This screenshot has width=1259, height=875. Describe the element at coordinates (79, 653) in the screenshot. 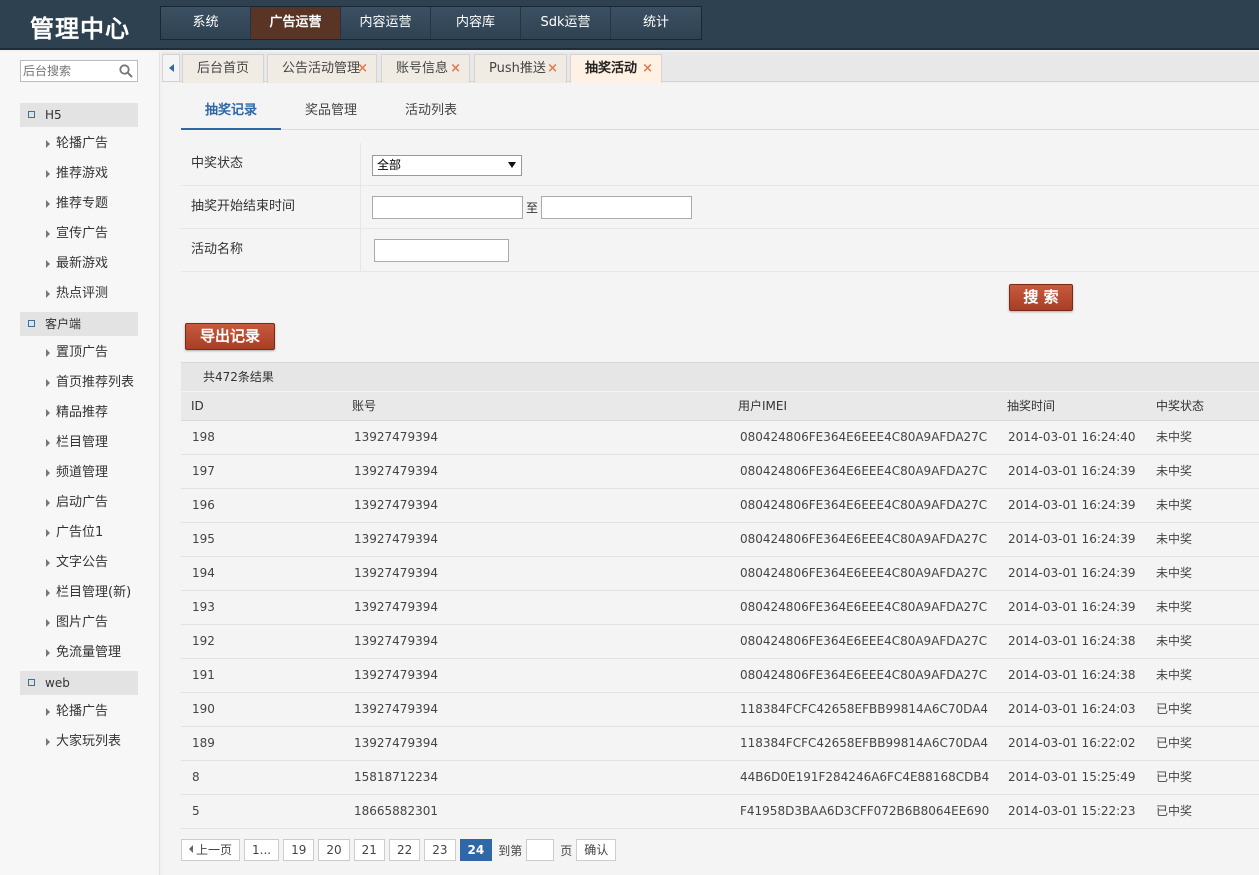

I see `menu-item: 免流量管理` at that location.